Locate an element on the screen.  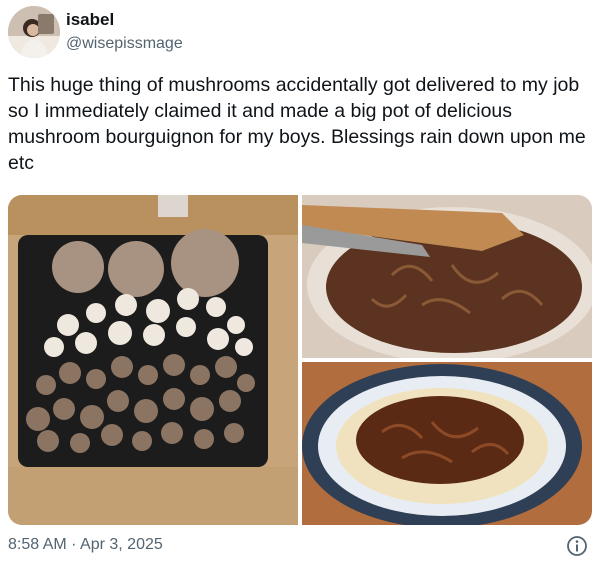
plated-bourguignon-photo is located at coordinates (447, 443).